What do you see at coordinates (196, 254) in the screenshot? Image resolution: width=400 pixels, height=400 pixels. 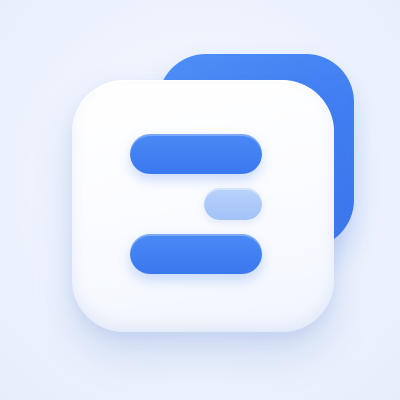 I see `bottom-bar-shape` at bounding box center [196, 254].